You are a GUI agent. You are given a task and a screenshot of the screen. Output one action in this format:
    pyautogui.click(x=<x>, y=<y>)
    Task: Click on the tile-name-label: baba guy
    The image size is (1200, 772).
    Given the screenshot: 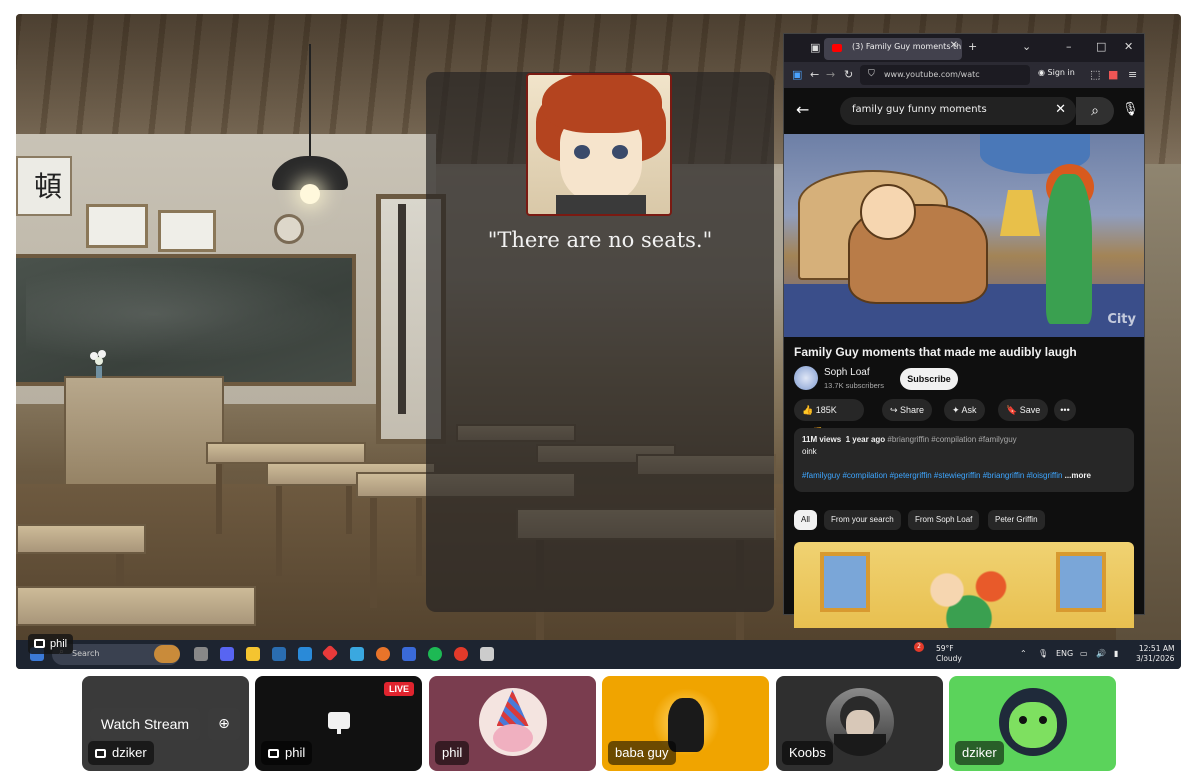 What is the action you would take?
    pyautogui.click(x=642, y=753)
    